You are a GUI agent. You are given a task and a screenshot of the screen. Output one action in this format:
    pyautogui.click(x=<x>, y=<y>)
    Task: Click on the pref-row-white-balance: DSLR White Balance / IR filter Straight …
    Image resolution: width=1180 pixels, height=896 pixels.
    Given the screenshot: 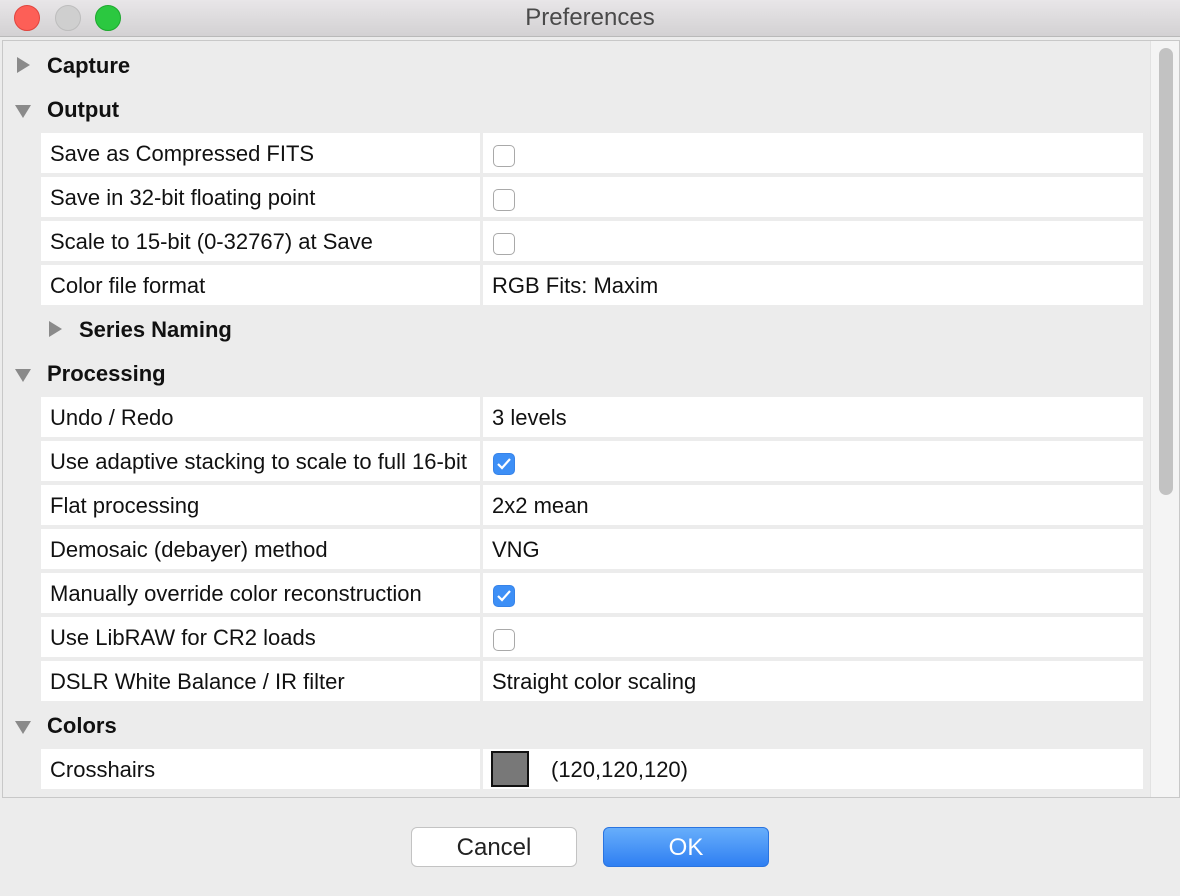 What is the action you would take?
    pyautogui.click(x=592, y=681)
    